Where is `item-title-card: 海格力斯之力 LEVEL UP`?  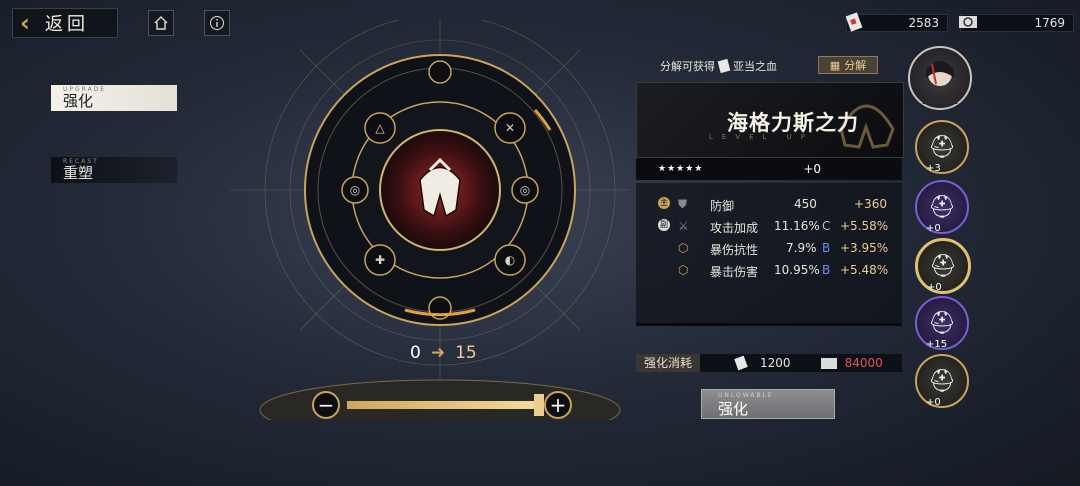
item-title-card: 海格力斯之力 LEVEL UP is located at coordinates (770, 120).